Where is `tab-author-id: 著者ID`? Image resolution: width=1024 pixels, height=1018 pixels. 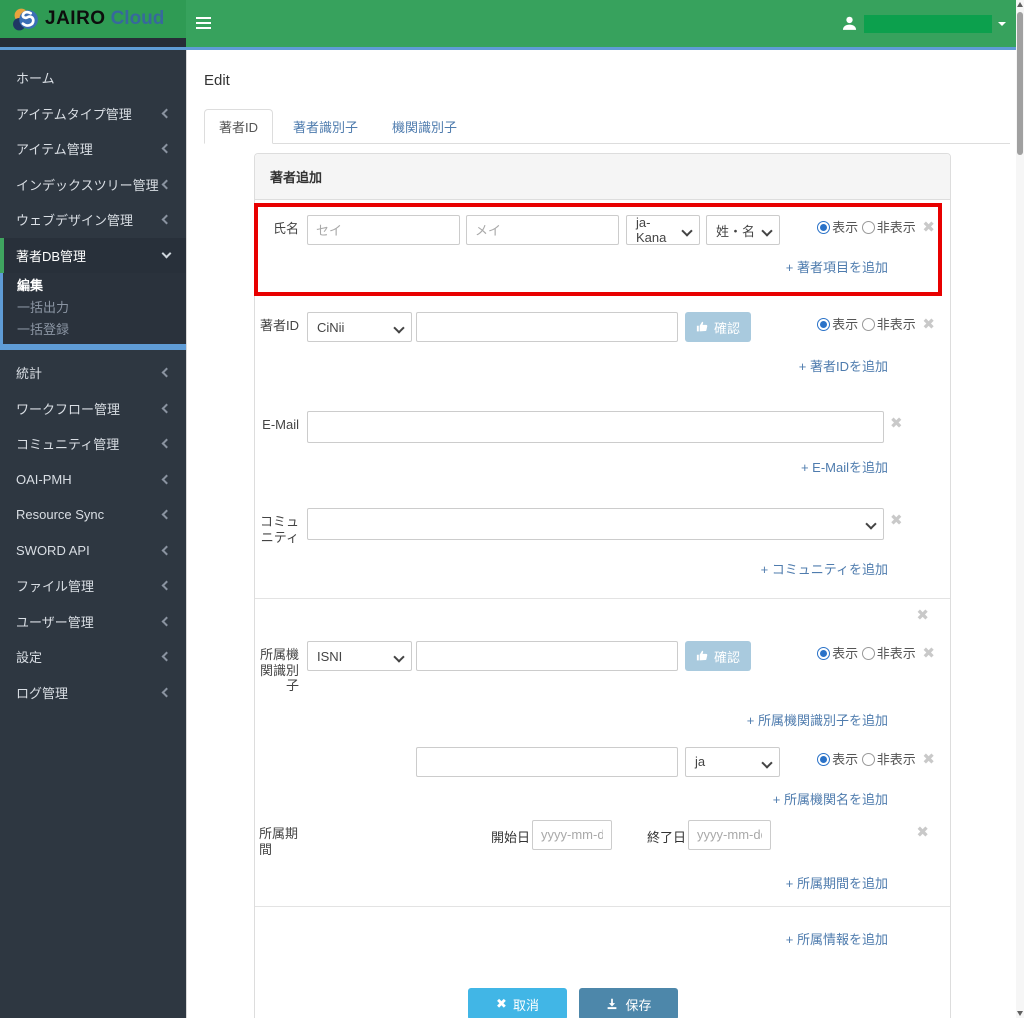
tab-author-id: 著者ID is located at coordinates (239, 126).